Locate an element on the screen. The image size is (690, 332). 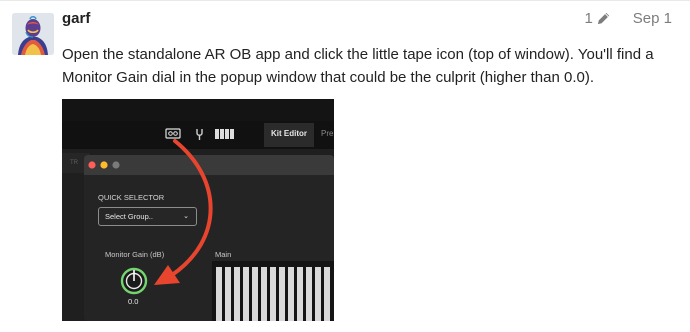
select-group-value: Select Group.. is located at coordinates (129, 216).